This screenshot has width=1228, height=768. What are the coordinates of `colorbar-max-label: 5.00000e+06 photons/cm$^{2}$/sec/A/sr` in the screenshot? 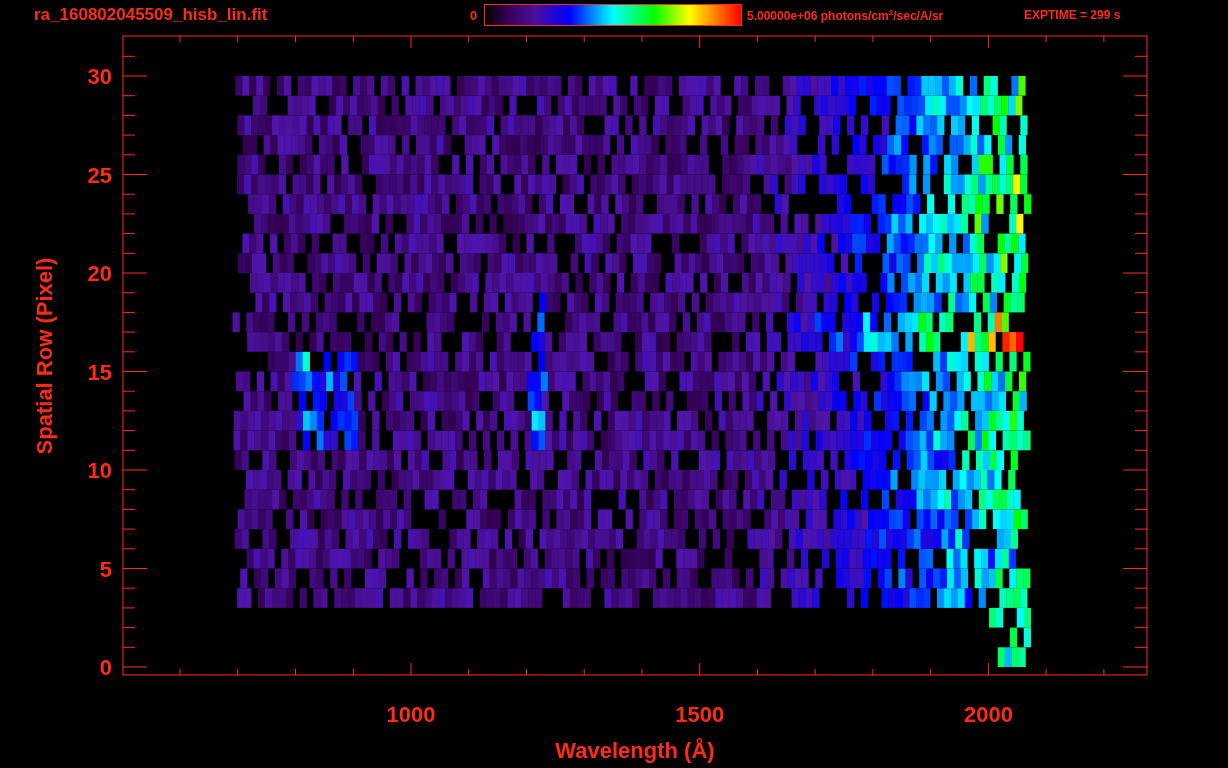 It's located at (845, 15).